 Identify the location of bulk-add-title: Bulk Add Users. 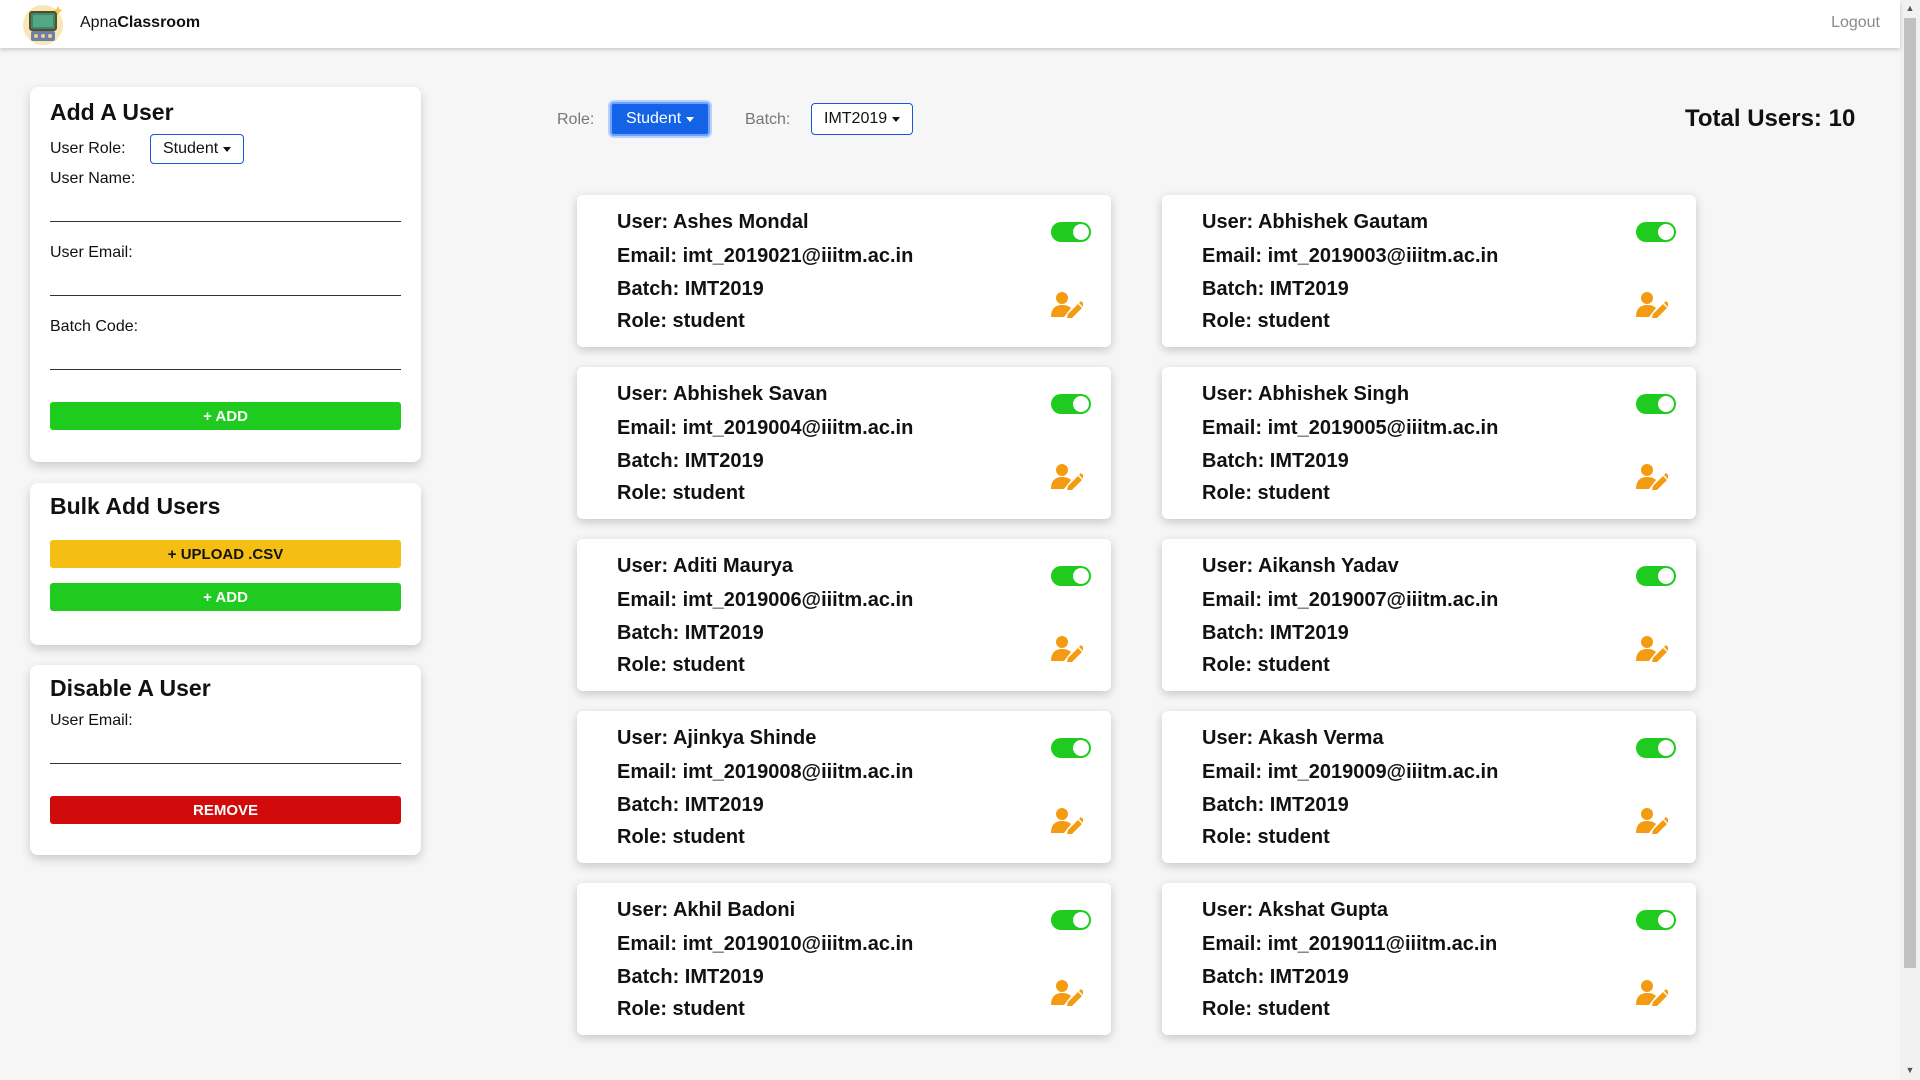
(135, 506).